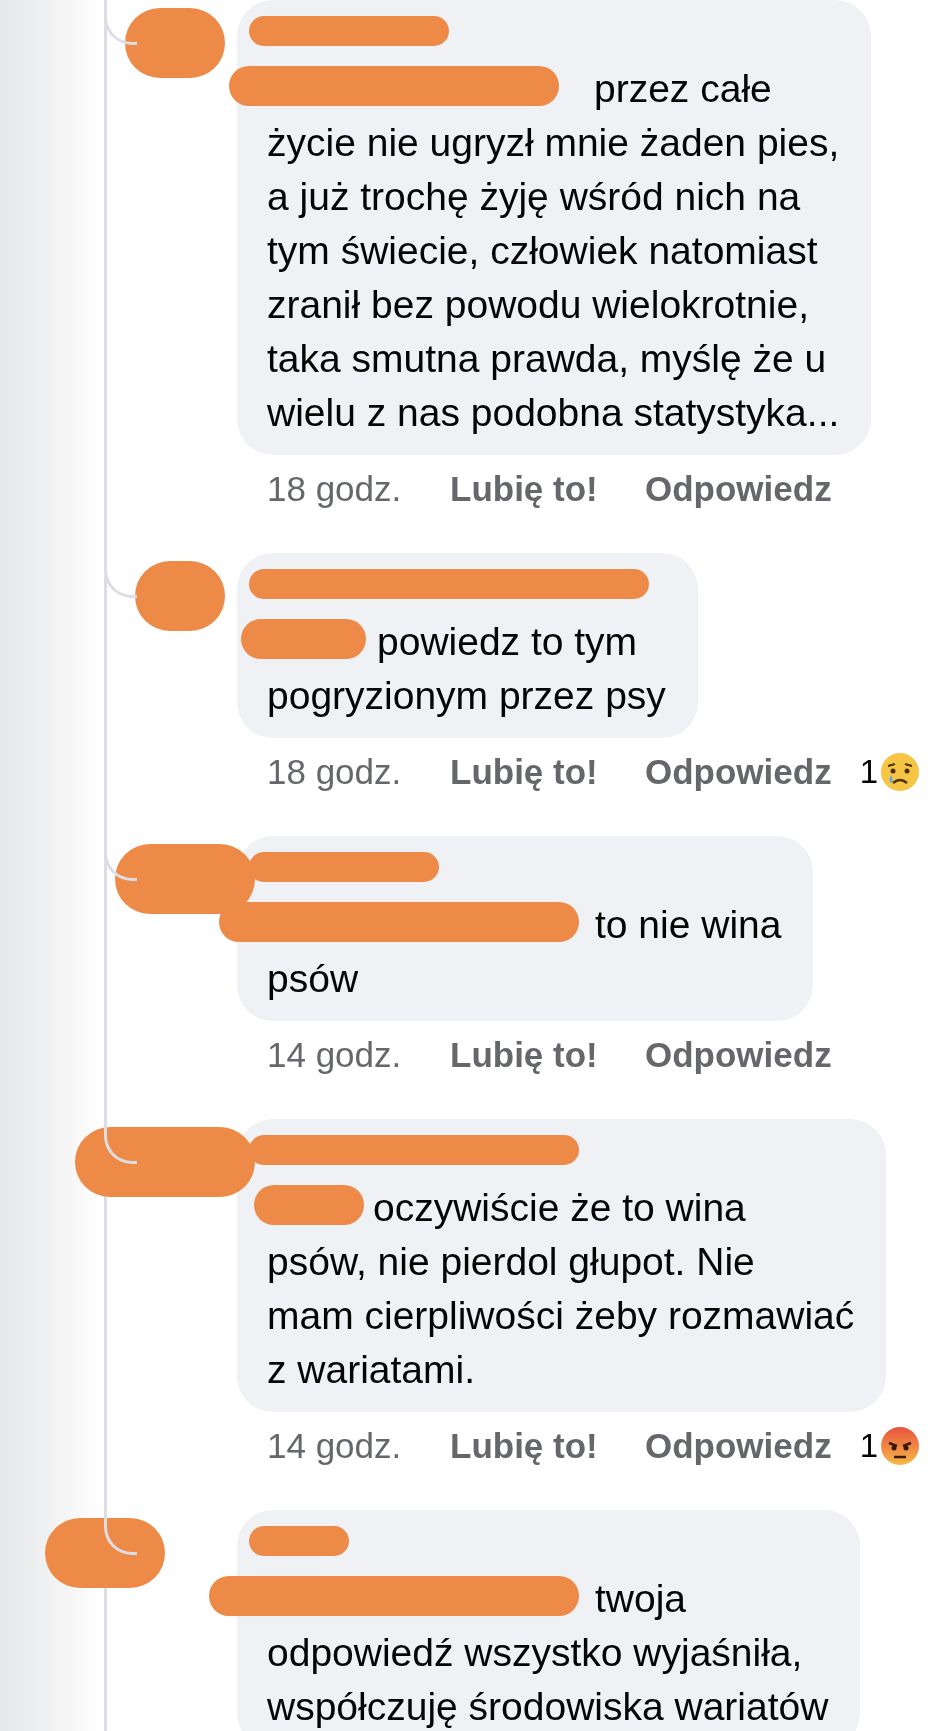  Describe the element at coordinates (641, 1599) in the screenshot. I see `comment-text: twoja` at that location.